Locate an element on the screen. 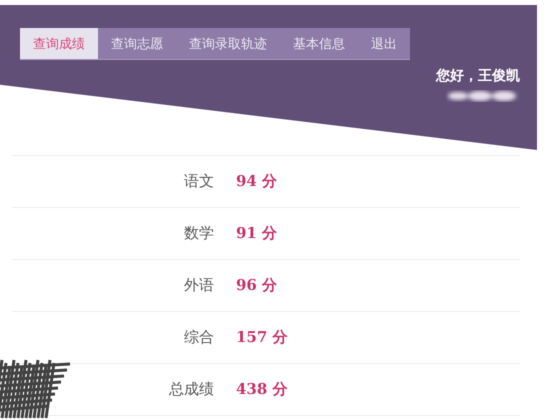  nav-tab: 退出 is located at coordinates (384, 43).